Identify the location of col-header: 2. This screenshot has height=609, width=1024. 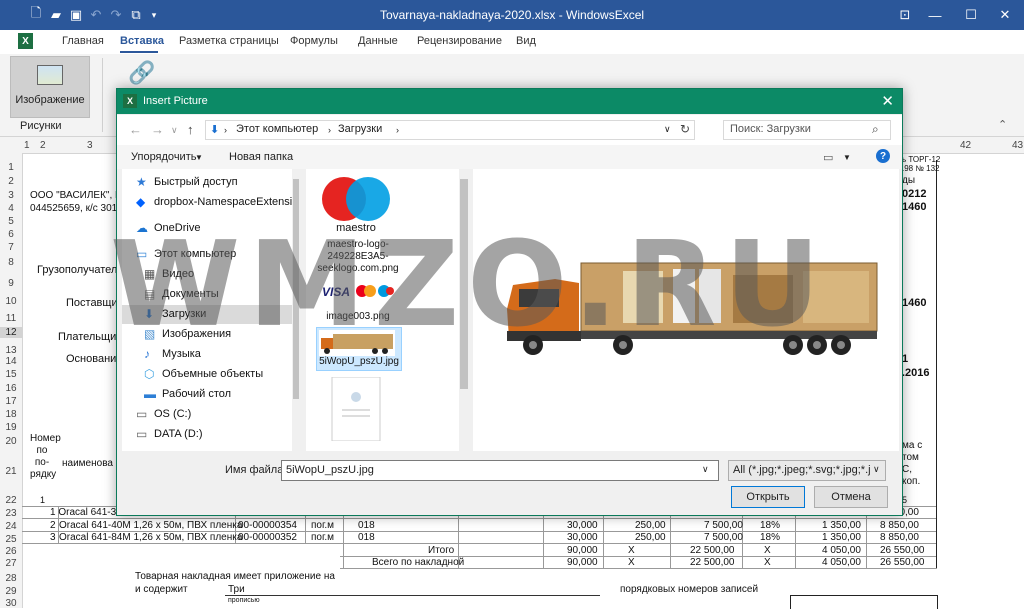
(43, 145).